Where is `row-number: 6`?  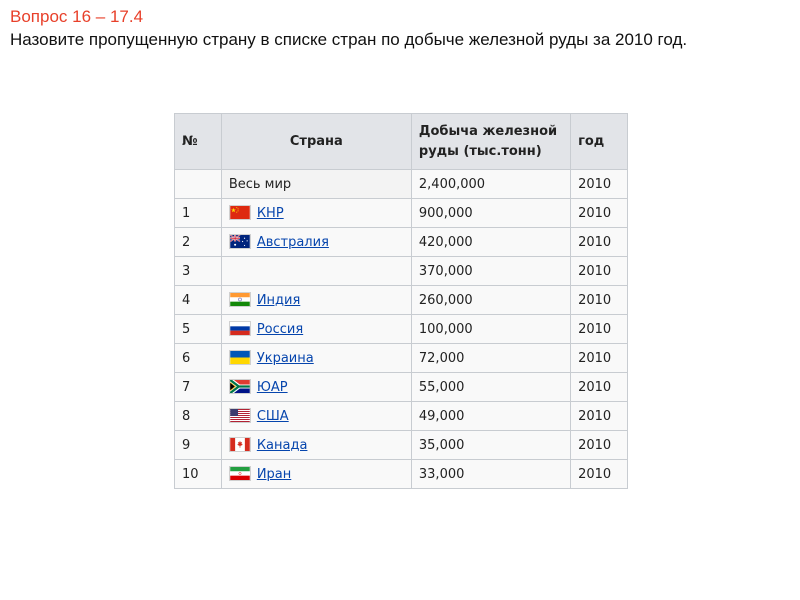 row-number: 6 is located at coordinates (198, 358).